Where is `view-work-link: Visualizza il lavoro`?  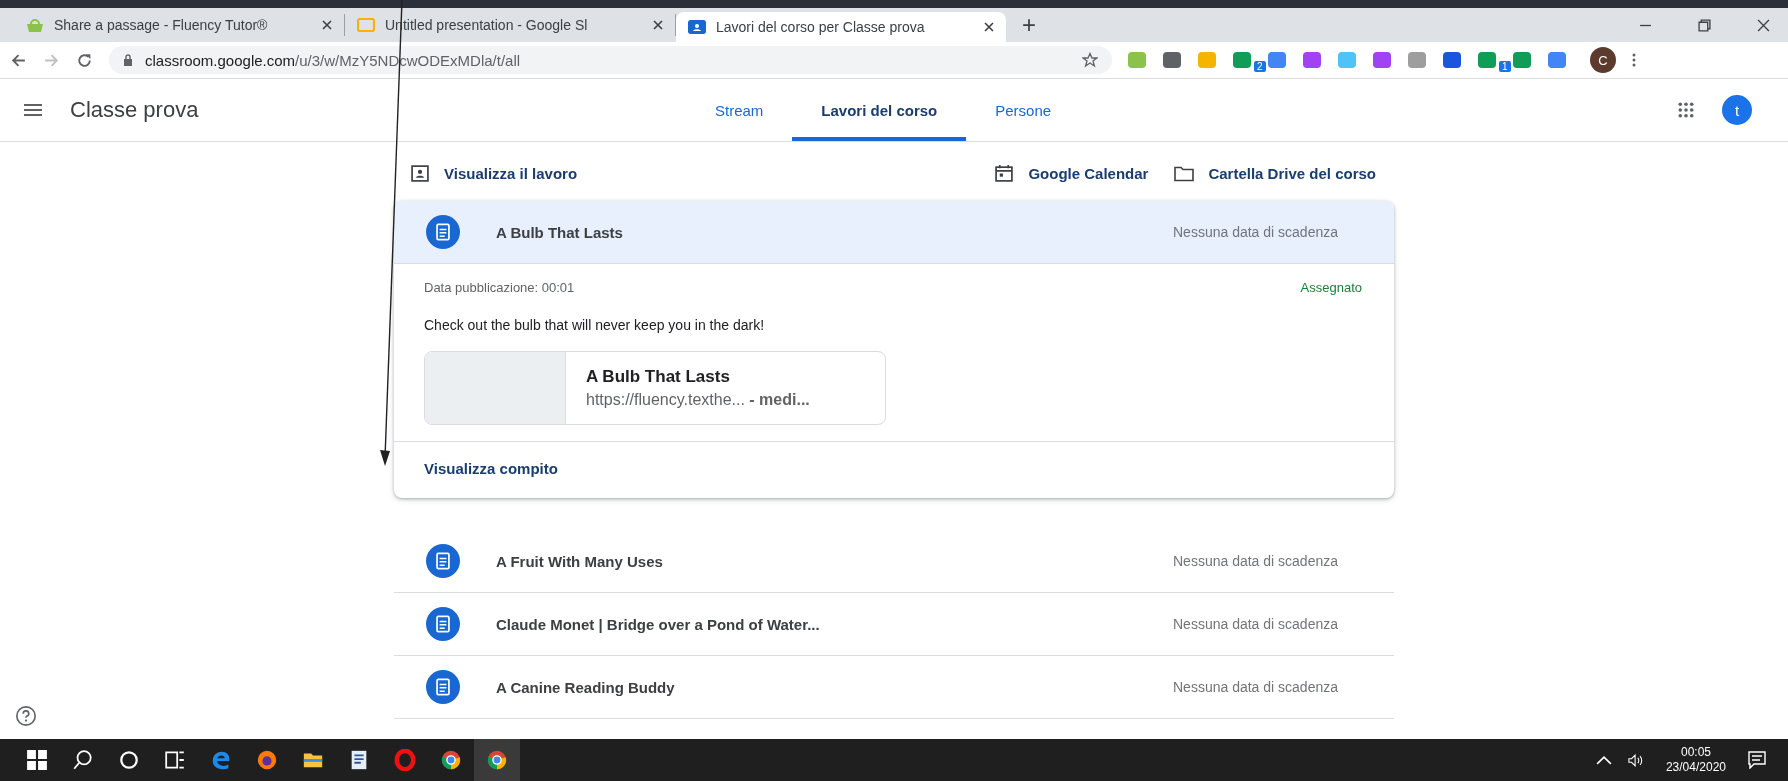
view-work-link: Visualizza il lavoro is located at coordinates (494, 173).